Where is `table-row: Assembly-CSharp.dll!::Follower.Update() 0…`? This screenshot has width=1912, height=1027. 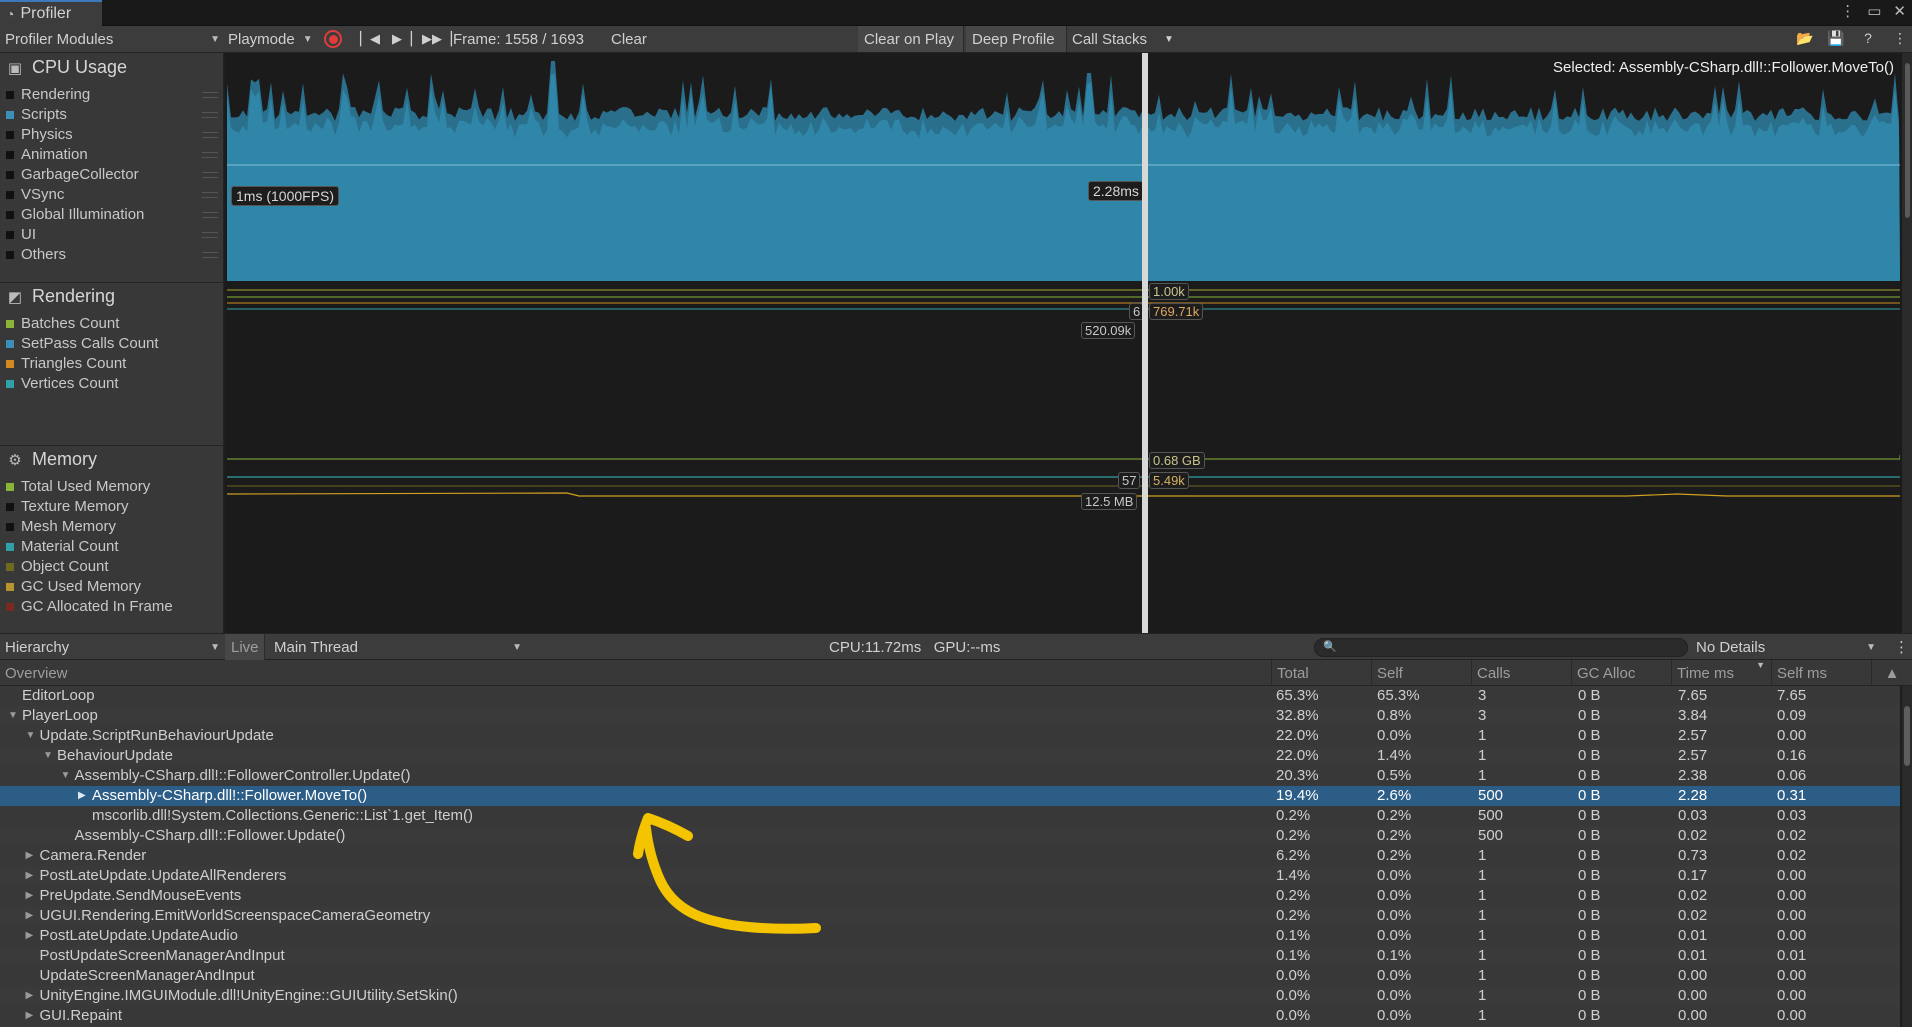
table-row: Assembly-CSharp.dll!::Follower.Update() 0… is located at coordinates (950, 836).